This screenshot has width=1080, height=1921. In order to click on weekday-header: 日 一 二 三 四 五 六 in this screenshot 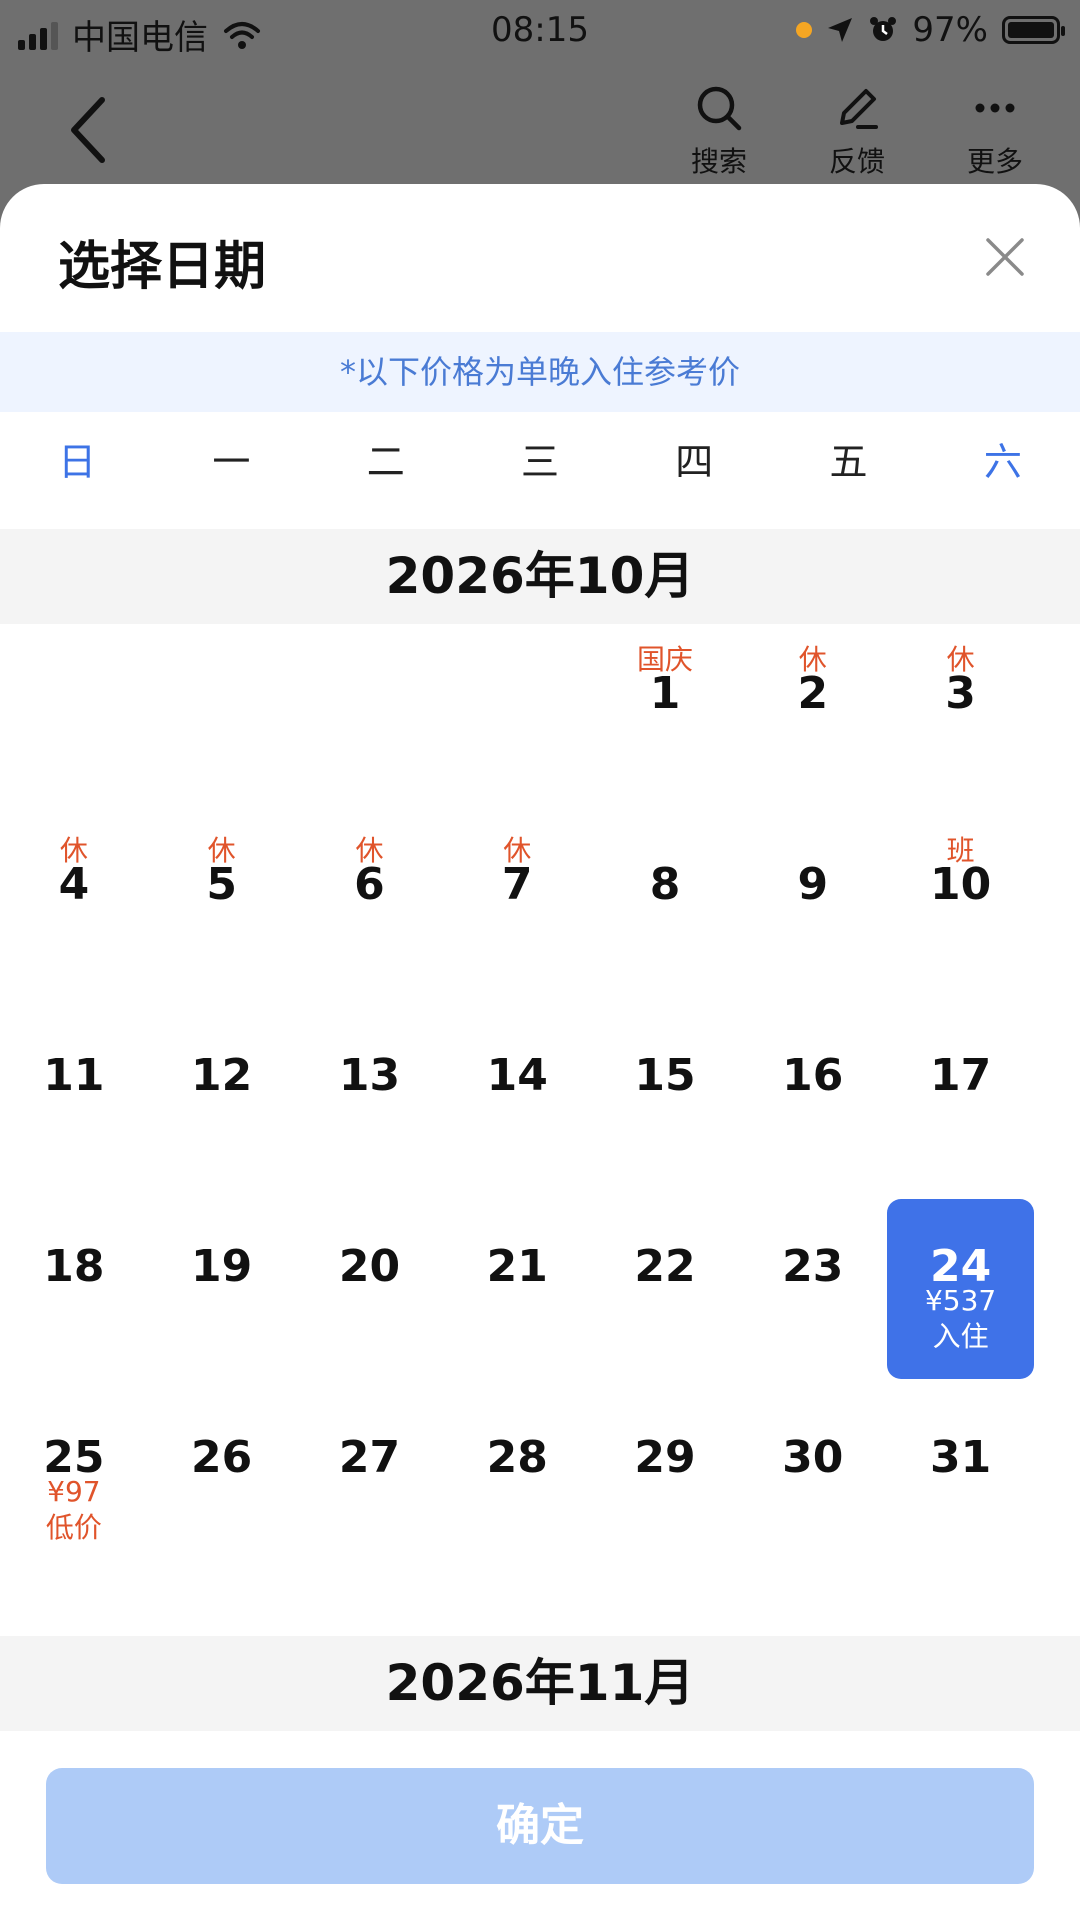, I will do `click(540, 462)`.